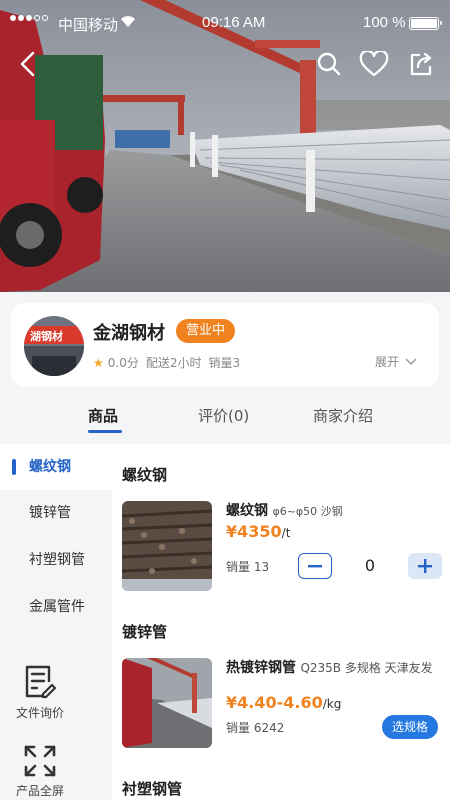 This screenshot has height=800, width=450. What do you see at coordinates (343, 415) in the screenshot?
I see `tab-shop-intro: 商家介绍` at bounding box center [343, 415].